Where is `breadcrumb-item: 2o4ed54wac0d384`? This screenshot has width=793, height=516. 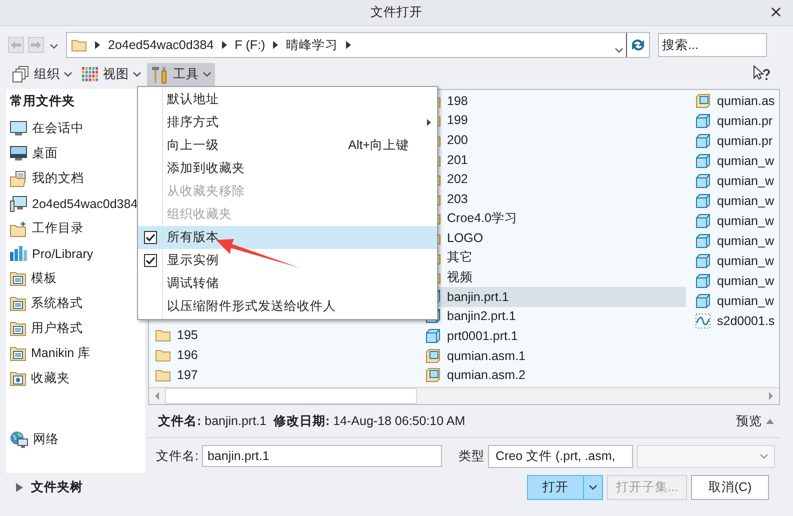
breadcrumb-item: 2o4ed54wac0d384 is located at coordinates (161, 45).